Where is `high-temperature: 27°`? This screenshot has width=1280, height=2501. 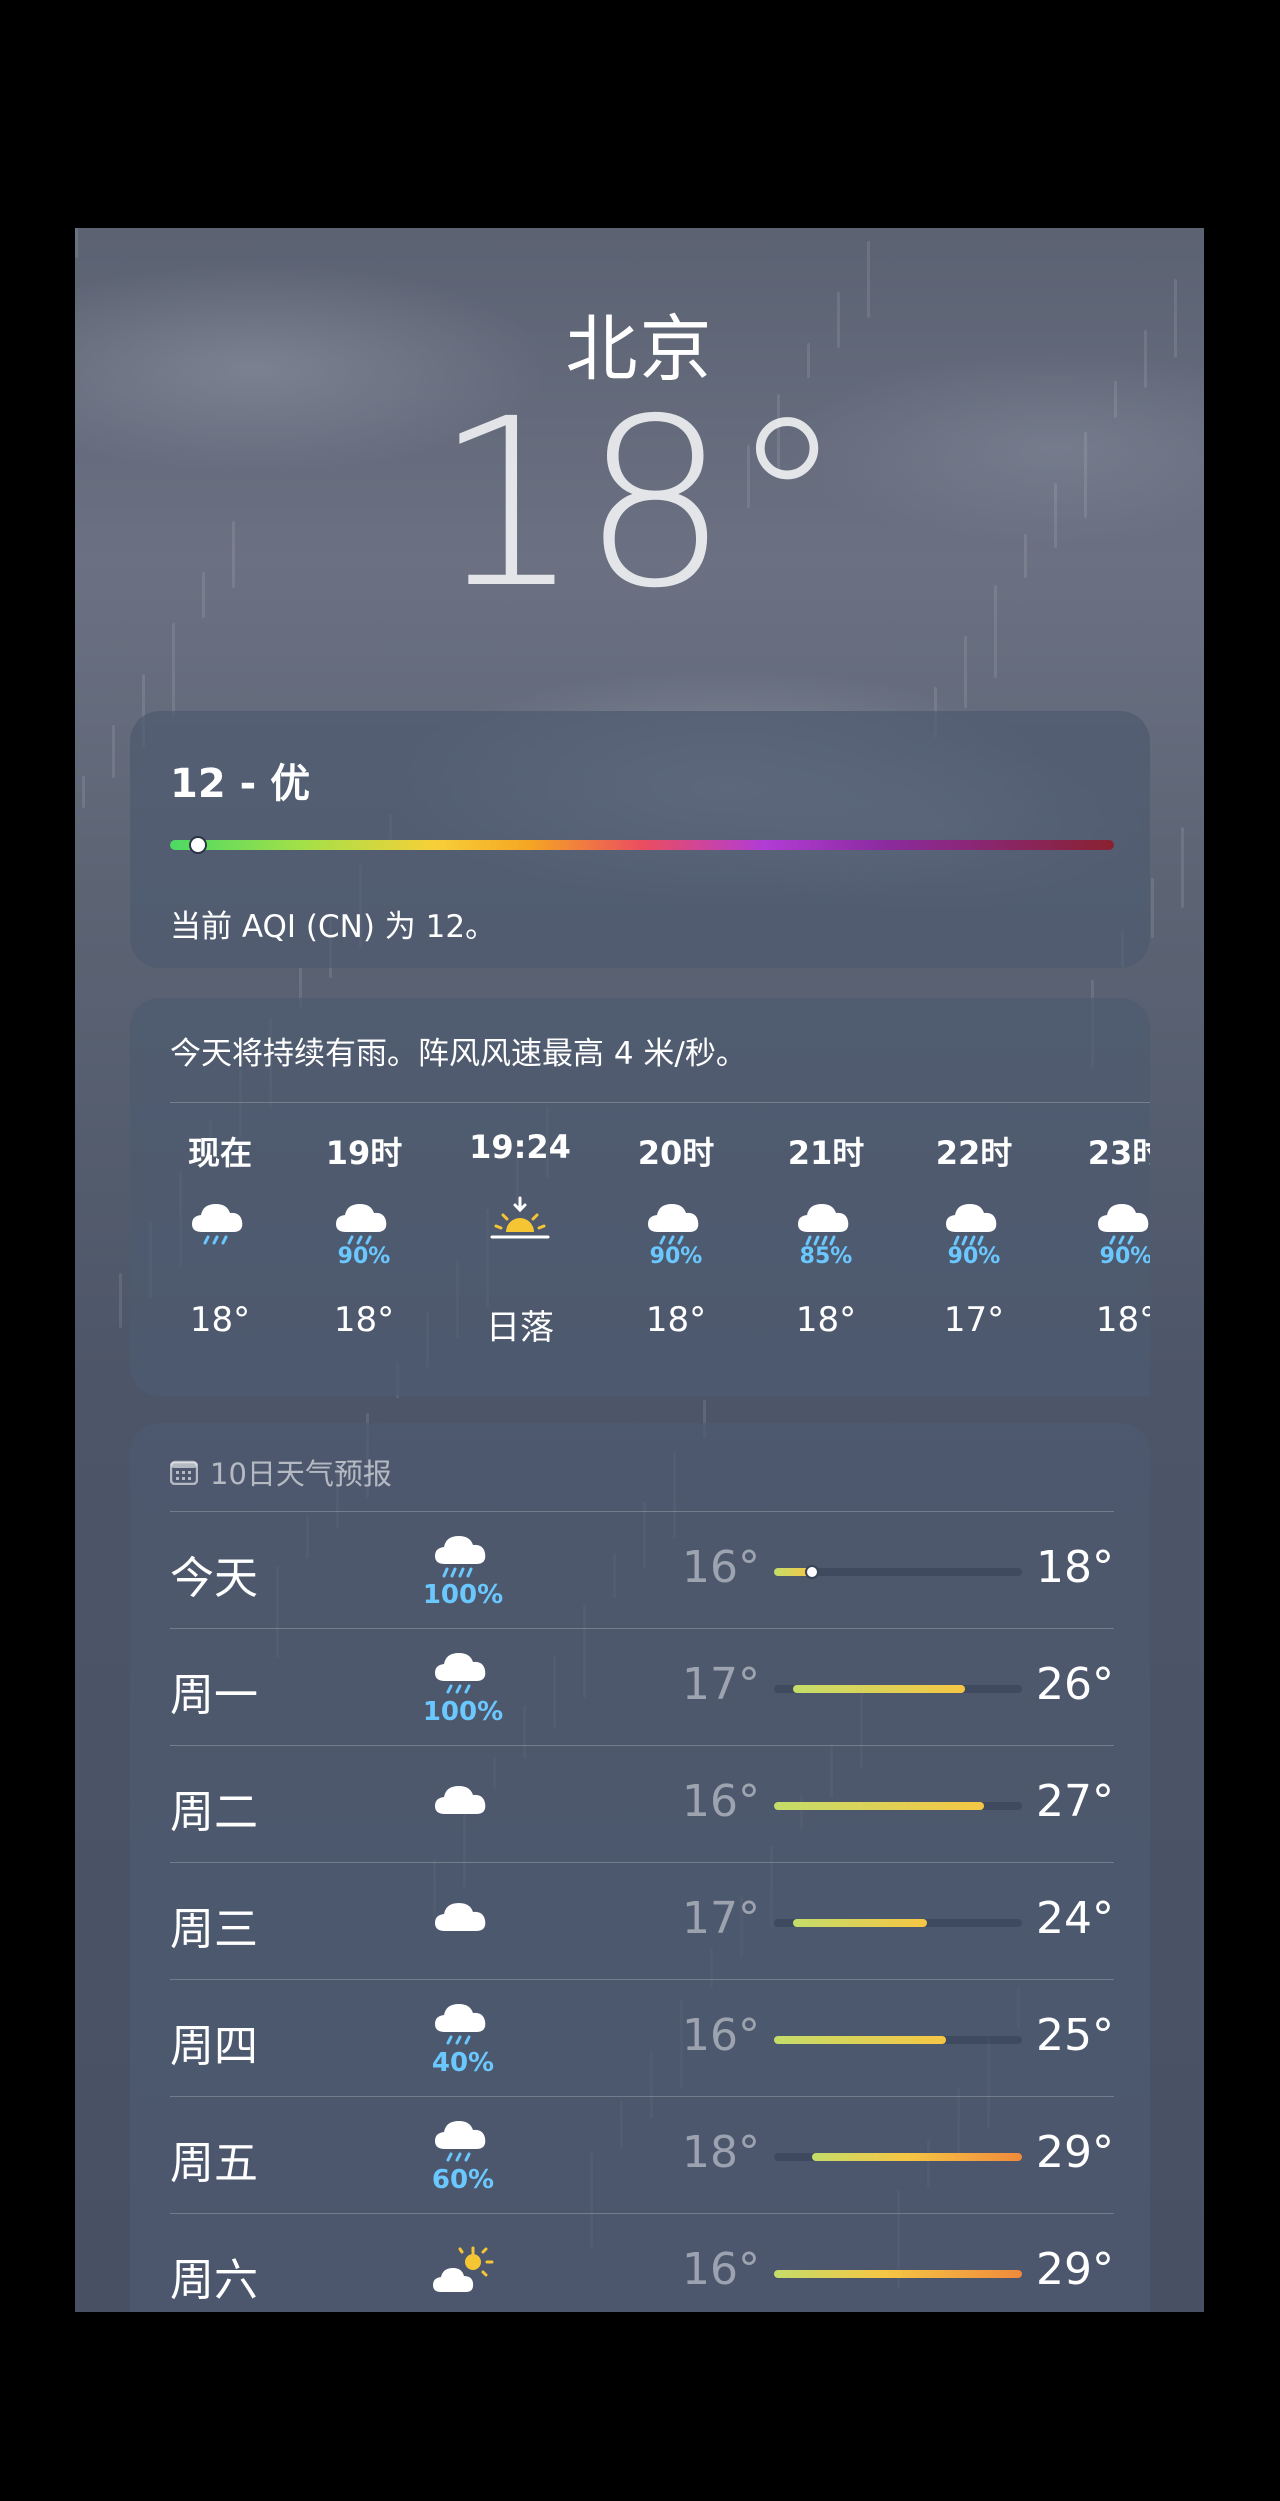 high-temperature: 27° is located at coordinates (1075, 1801).